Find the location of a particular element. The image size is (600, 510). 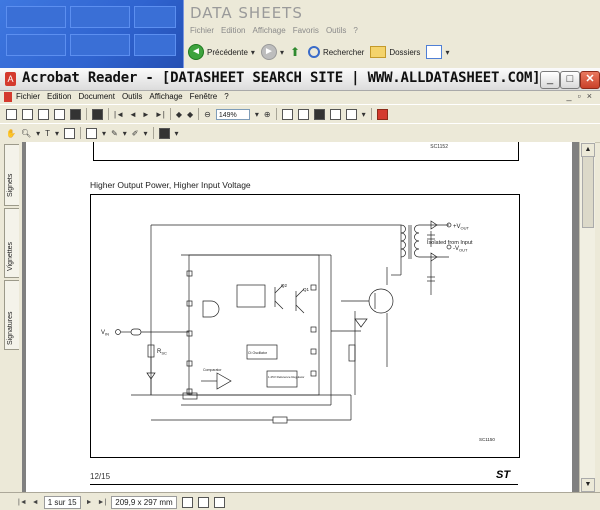

find-icon is located at coordinates (75, 114).